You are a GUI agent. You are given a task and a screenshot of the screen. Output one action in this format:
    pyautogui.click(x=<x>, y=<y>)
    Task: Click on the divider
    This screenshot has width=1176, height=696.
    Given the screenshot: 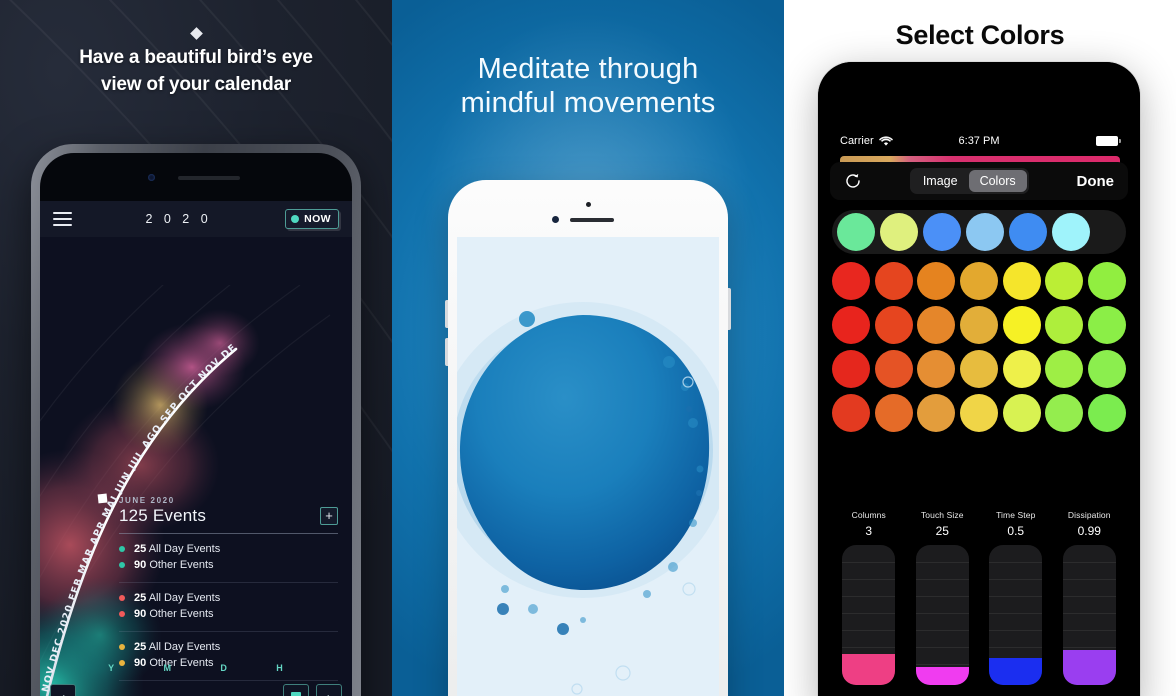 What is the action you would take?
    pyautogui.click(x=228, y=533)
    